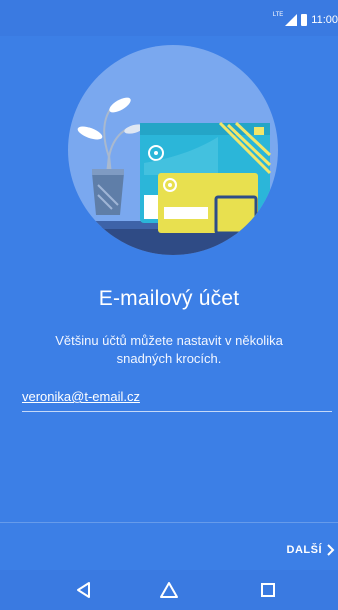 This screenshot has height=610, width=338. I want to click on status-bar: LTE 11:00, so click(169, 18).